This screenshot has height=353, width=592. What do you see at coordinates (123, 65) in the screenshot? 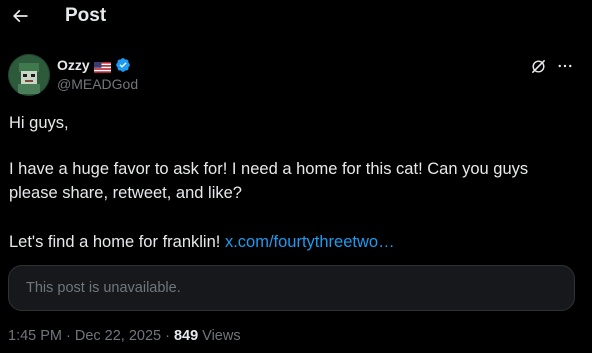
I see `verified-badge-icon` at bounding box center [123, 65].